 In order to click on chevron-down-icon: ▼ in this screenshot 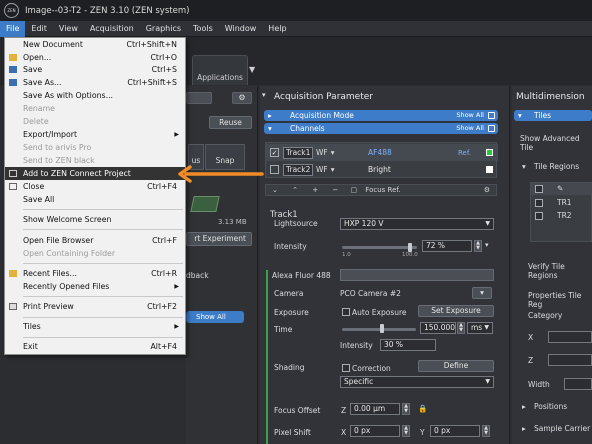, I will do `click(252, 69)`.